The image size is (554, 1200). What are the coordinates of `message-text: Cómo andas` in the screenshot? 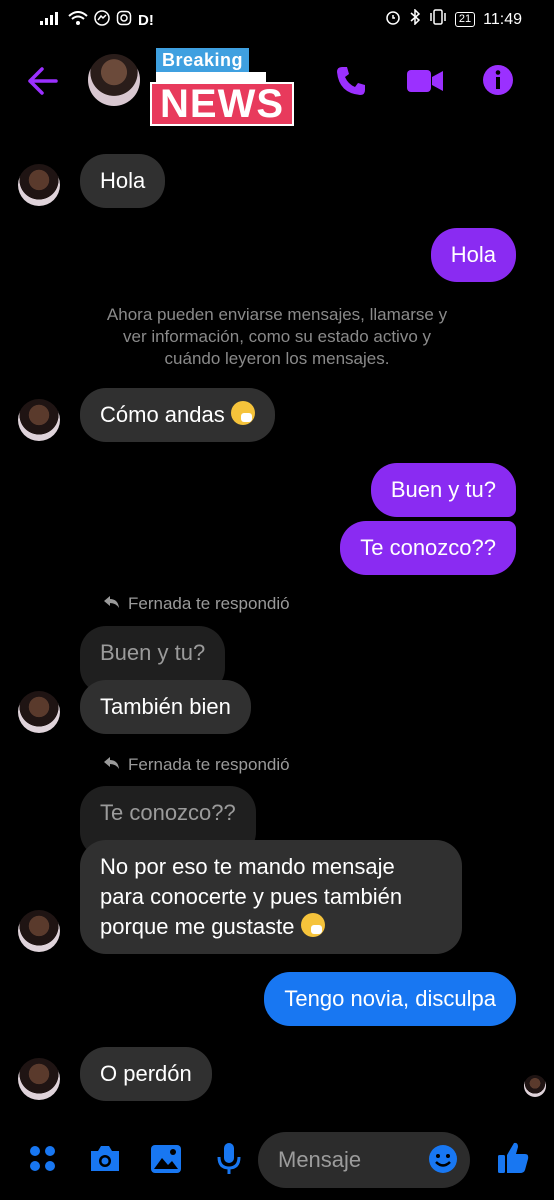 It's located at (162, 414).